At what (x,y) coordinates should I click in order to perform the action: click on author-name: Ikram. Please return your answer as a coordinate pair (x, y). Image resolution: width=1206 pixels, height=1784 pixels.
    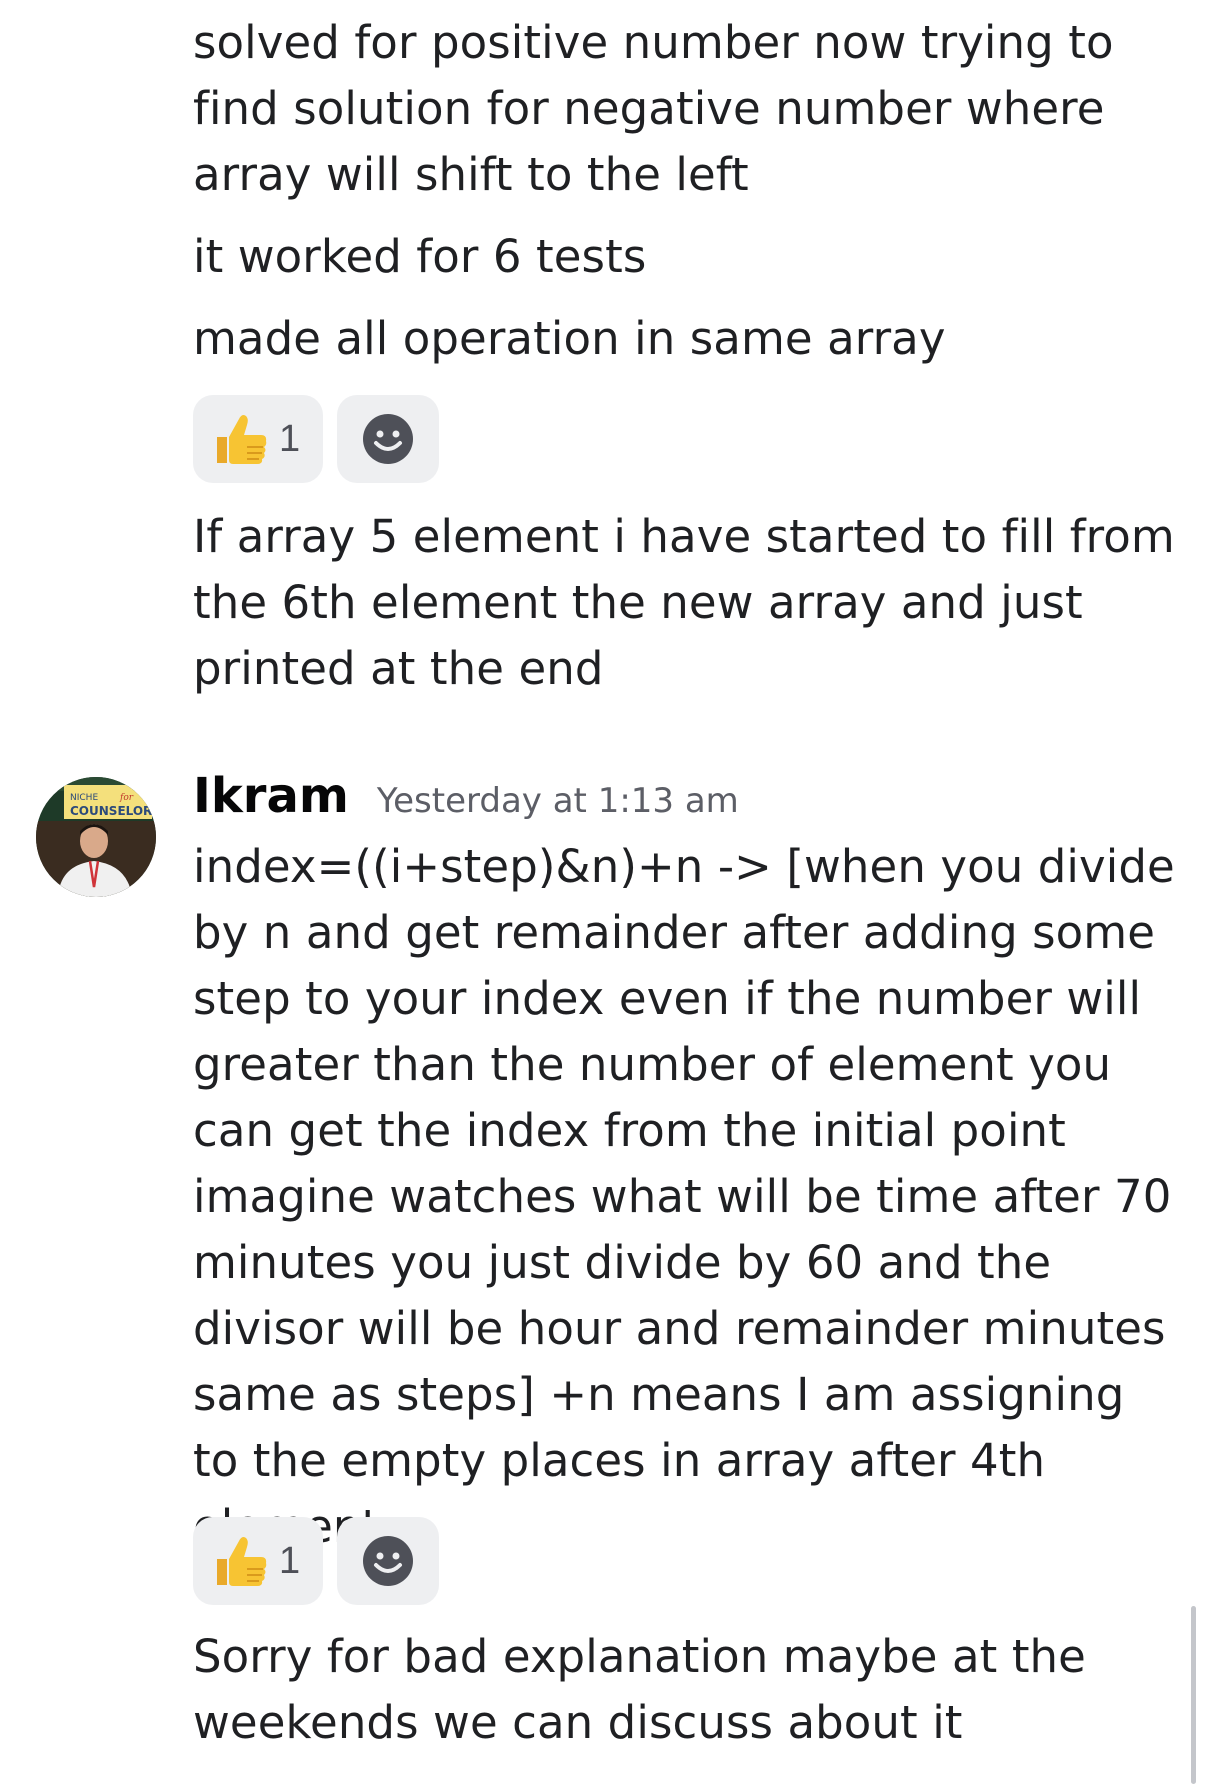
    Looking at the image, I should click on (271, 796).